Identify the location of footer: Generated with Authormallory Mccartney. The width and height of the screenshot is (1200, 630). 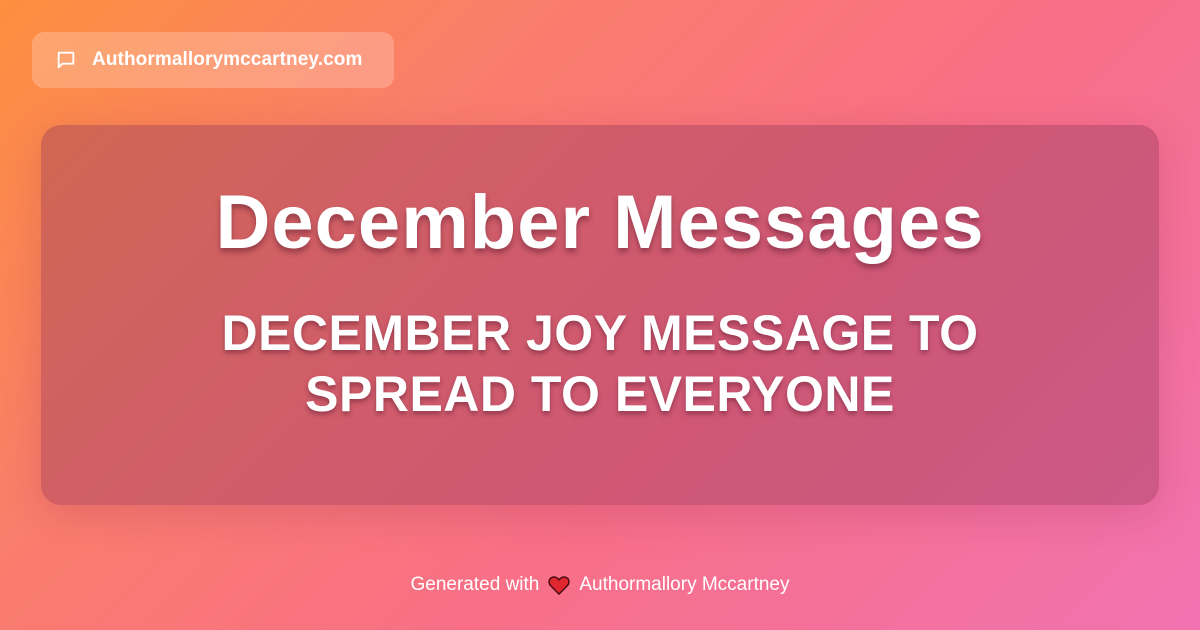
(600, 585).